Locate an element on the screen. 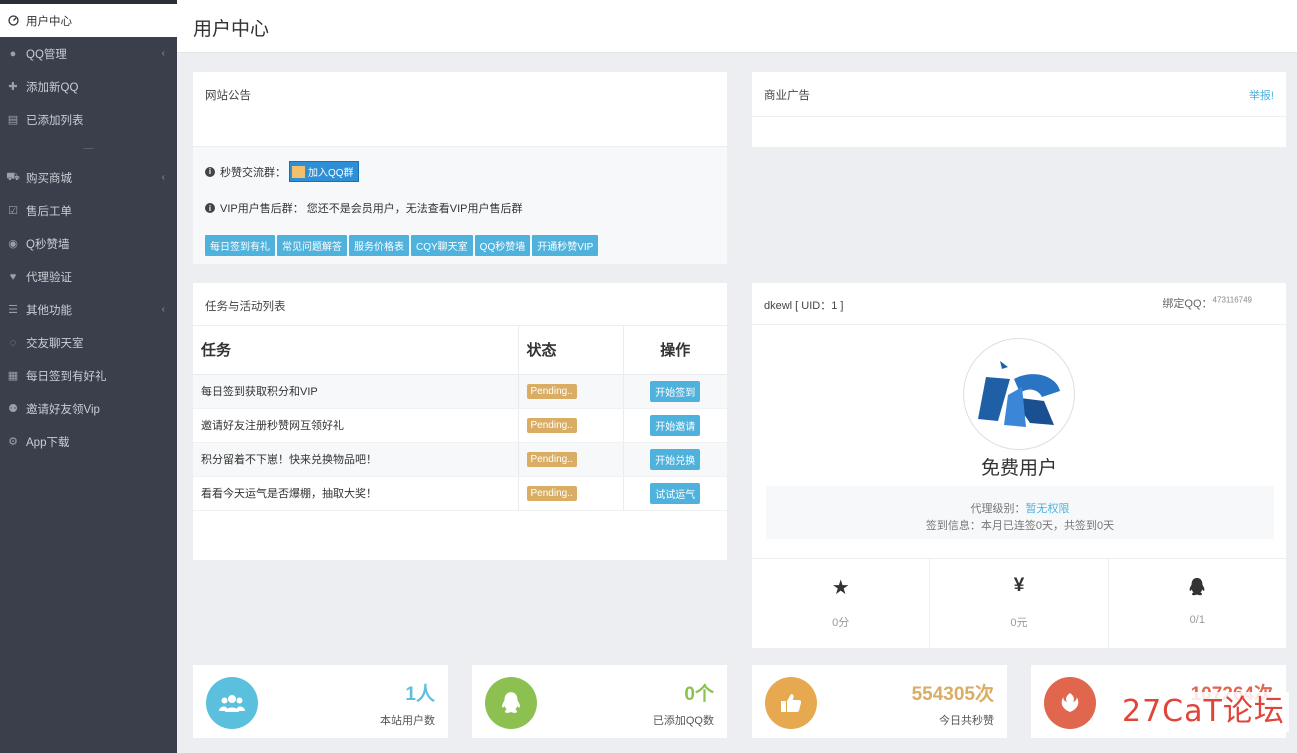 The image size is (1297, 753). sidebar-item-user-center: 用户中心 is located at coordinates (88, 20).